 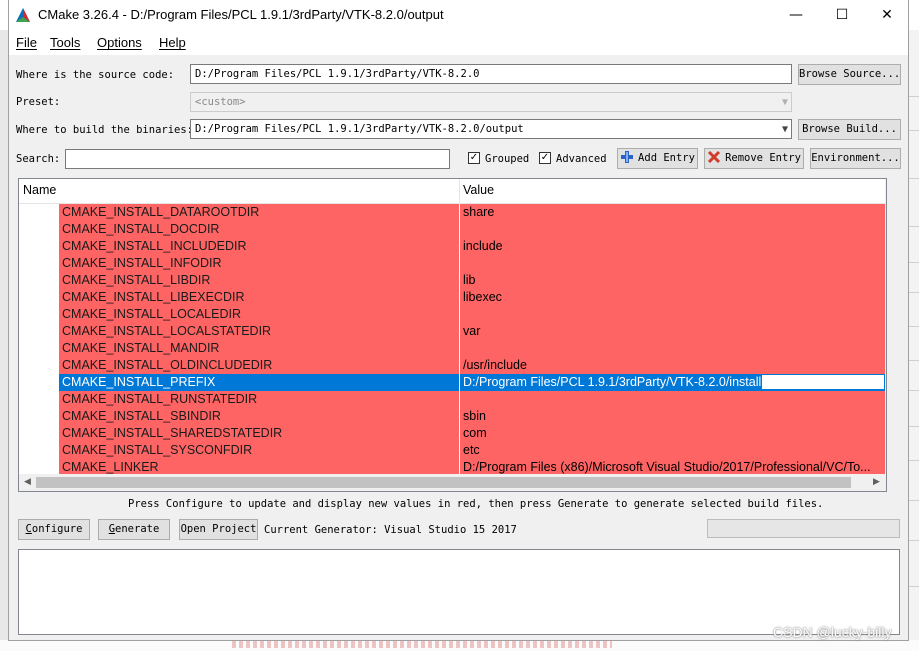 I want to click on grouped-label: Grouped, so click(x=507, y=159).